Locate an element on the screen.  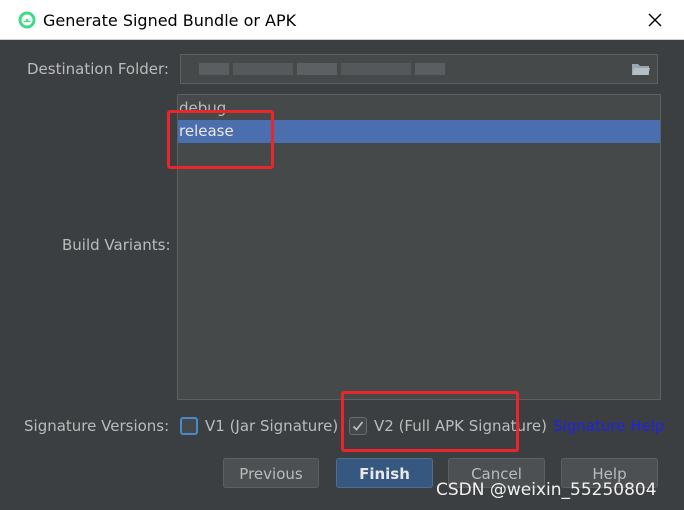
android-studio-icon is located at coordinates (27, 20).